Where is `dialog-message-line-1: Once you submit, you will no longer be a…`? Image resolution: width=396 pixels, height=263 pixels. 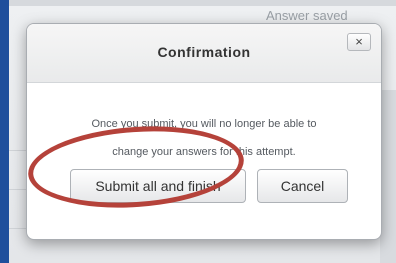
dialog-message-line-1: Once you submit, you will no longer be a… is located at coordinates (204, 124).